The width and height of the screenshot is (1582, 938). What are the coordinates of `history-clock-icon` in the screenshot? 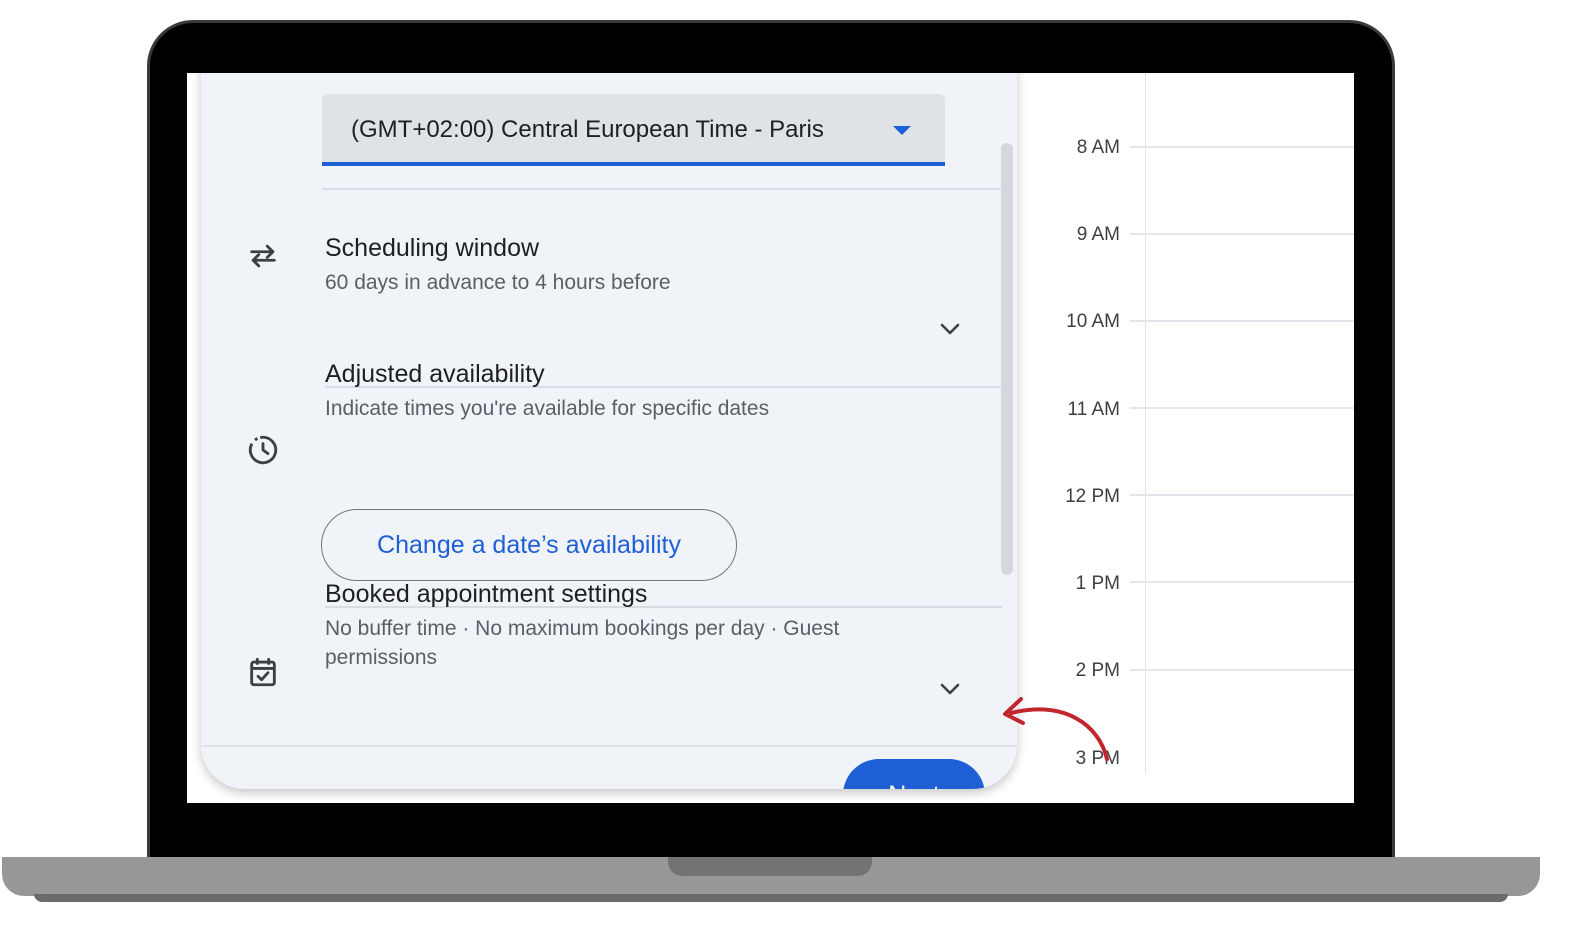 It's located at (263, 450).